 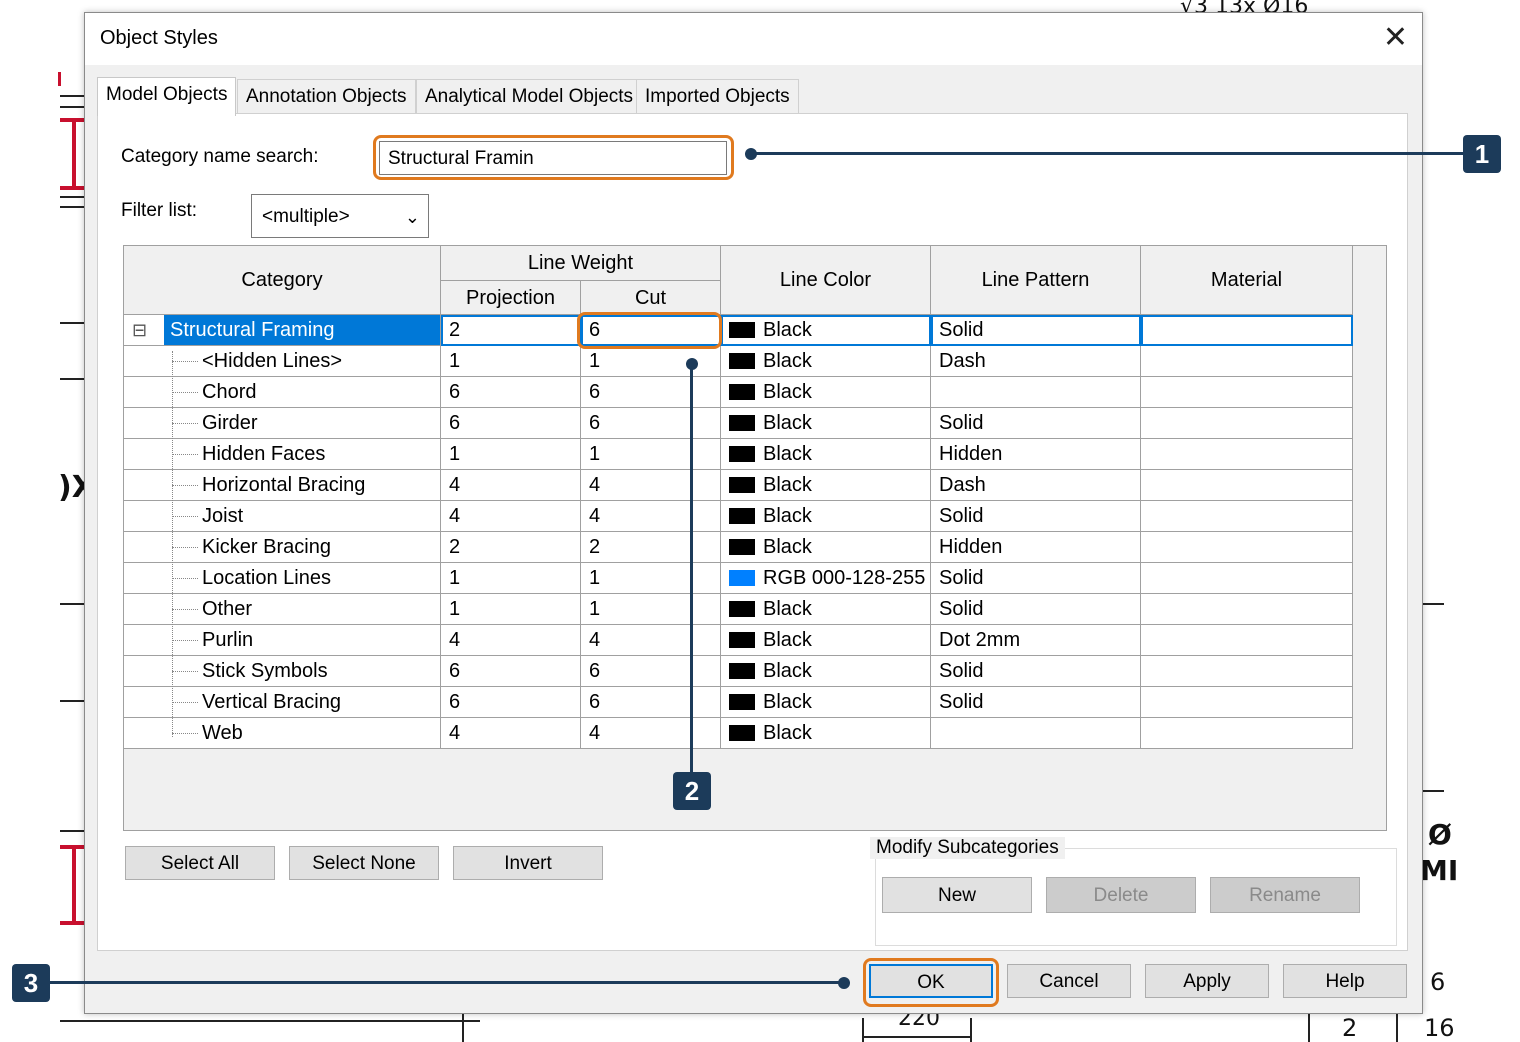 I want to click on rename-button: Rename, so click(x=1285, y=895).